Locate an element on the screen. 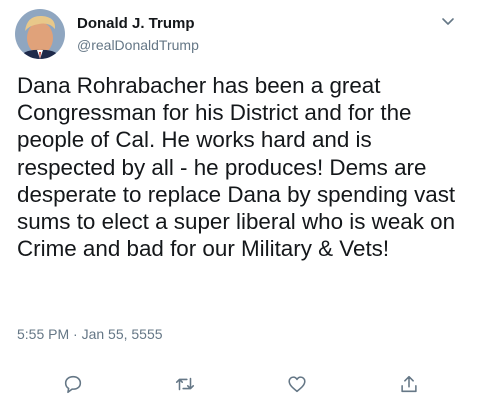 This screenshot has width=480, height=410. share-icon is located at coordinates (409, 384).